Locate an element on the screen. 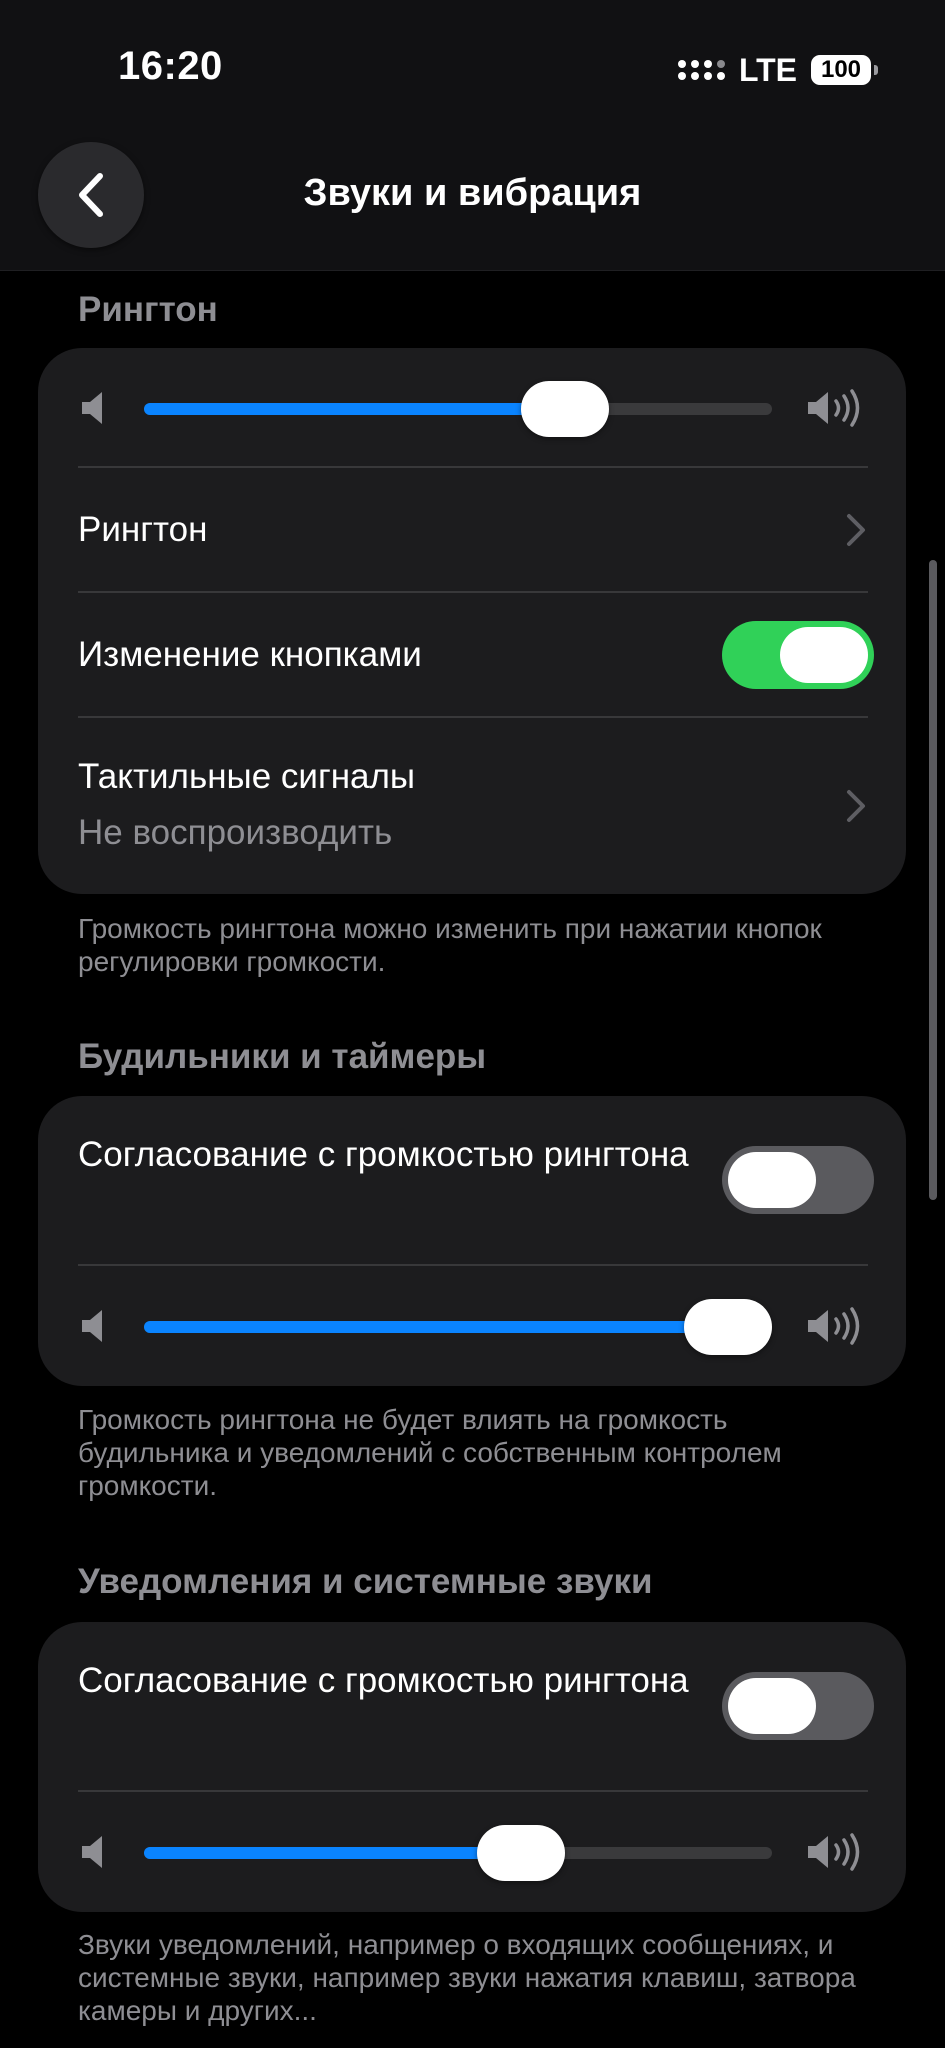 The width and height of the screenshot is (945, 2048). section-header-notifications: Уведомления и системные звуки is located at coordinates (365, 1581).